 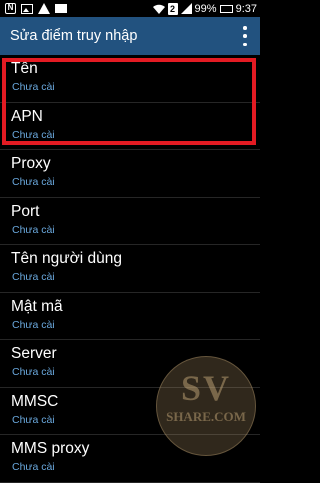 I want to click on setting-mms-proxy: MMS proxy Chưa cài, so click(x=130, y=459).